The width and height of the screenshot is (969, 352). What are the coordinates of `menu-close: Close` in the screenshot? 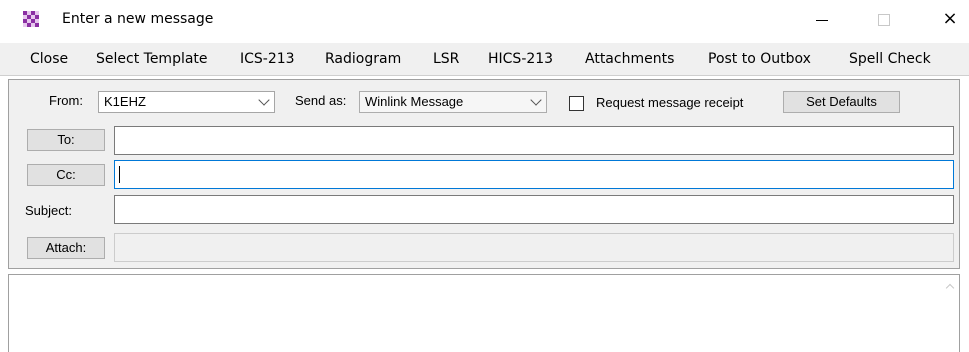 It's located at (49, 59).